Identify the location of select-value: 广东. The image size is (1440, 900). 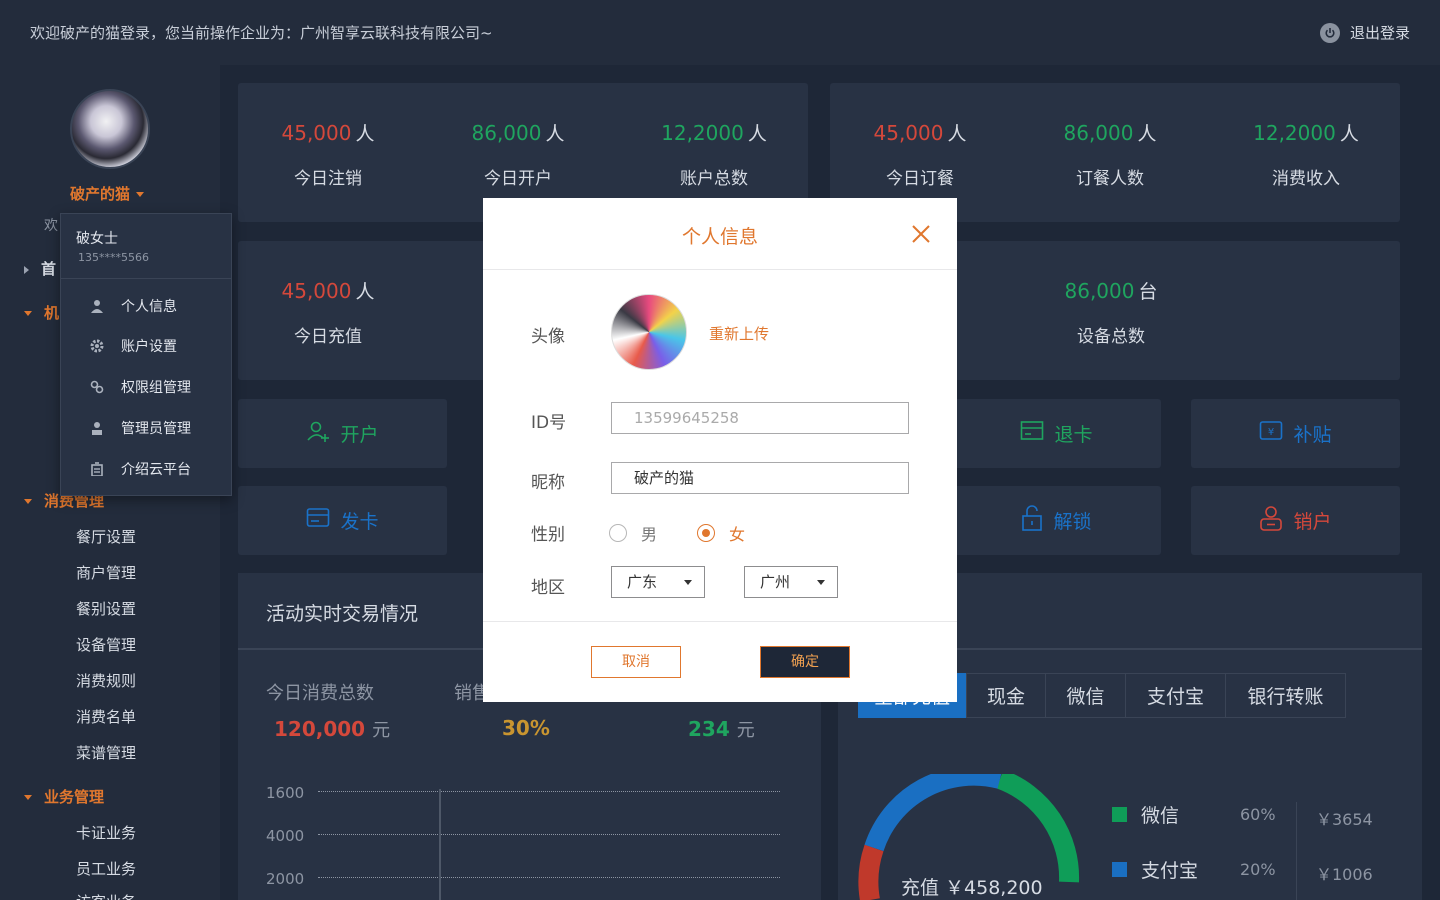
(642, 582).